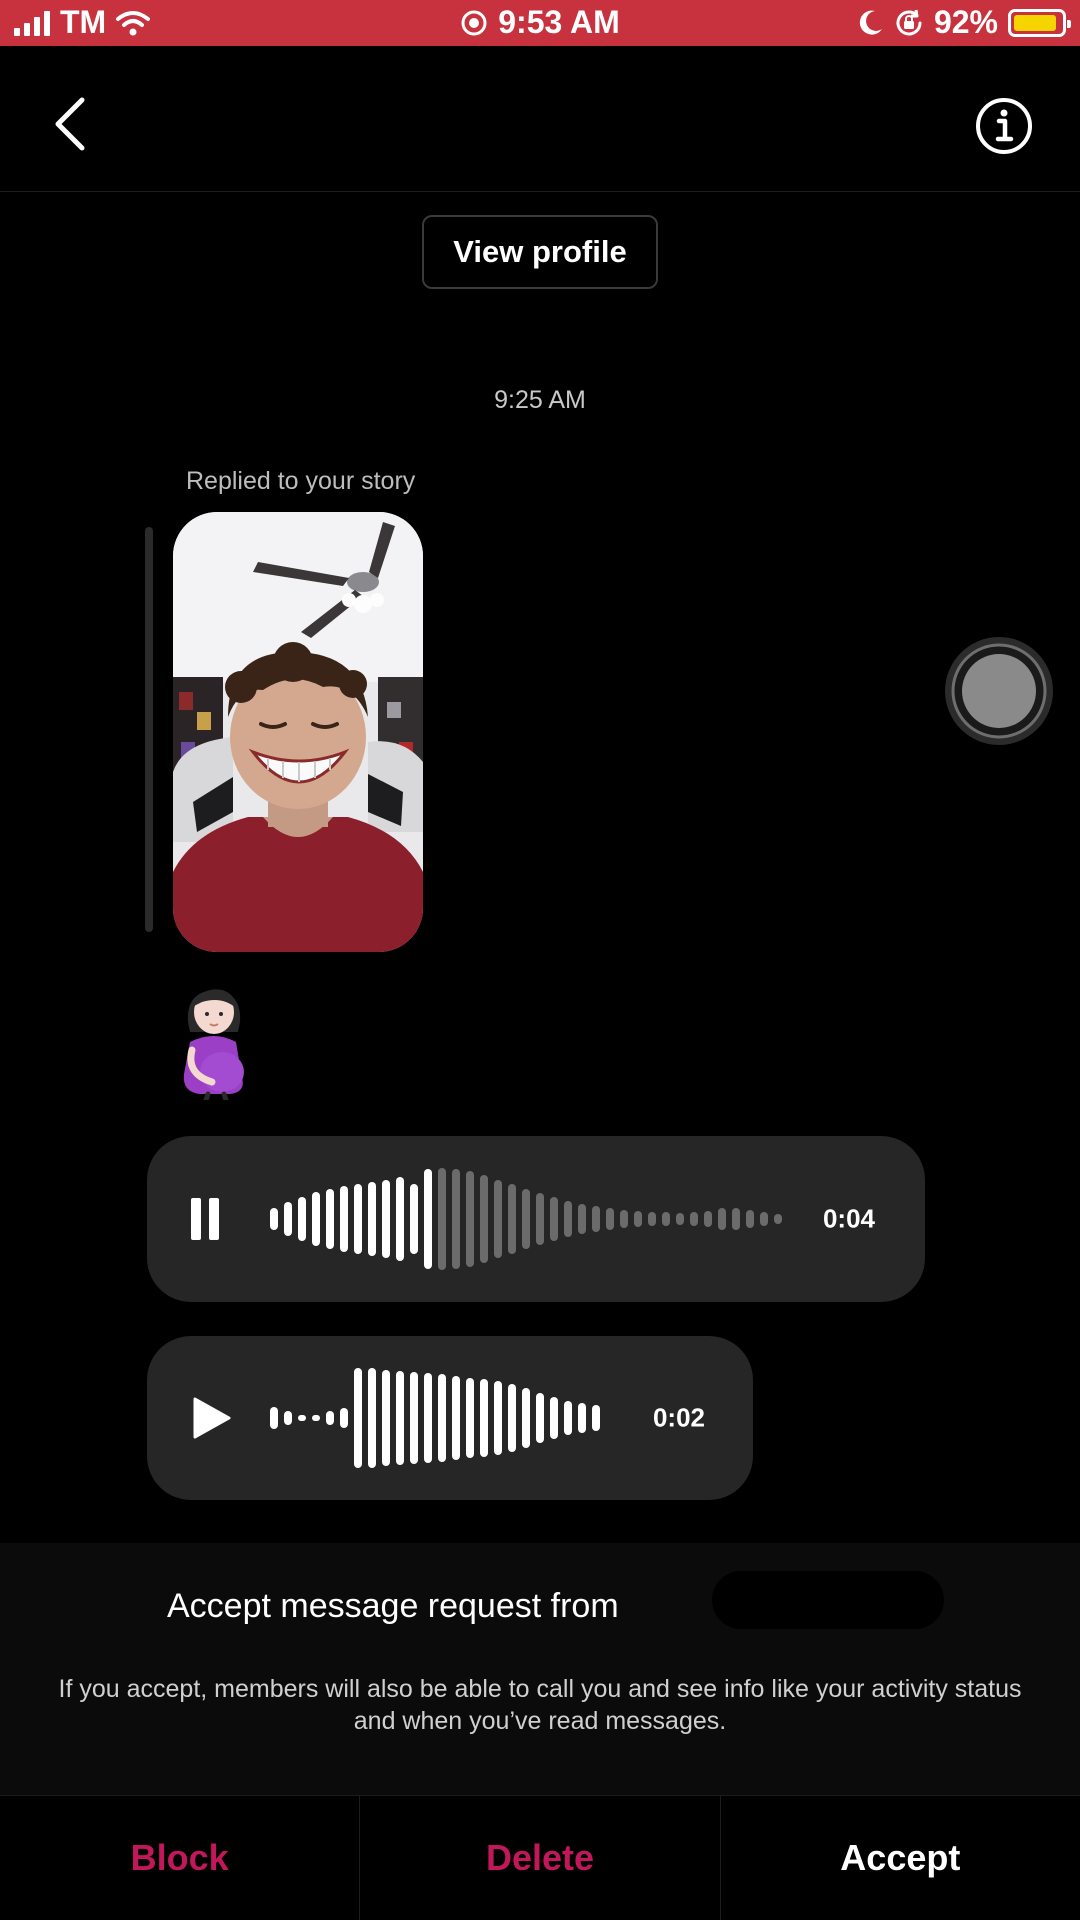  What do you see at coordinates (540, 400) in the screenshot?
I see `message-timestamp: 9:25 AM` at bounding box center [540, 400].